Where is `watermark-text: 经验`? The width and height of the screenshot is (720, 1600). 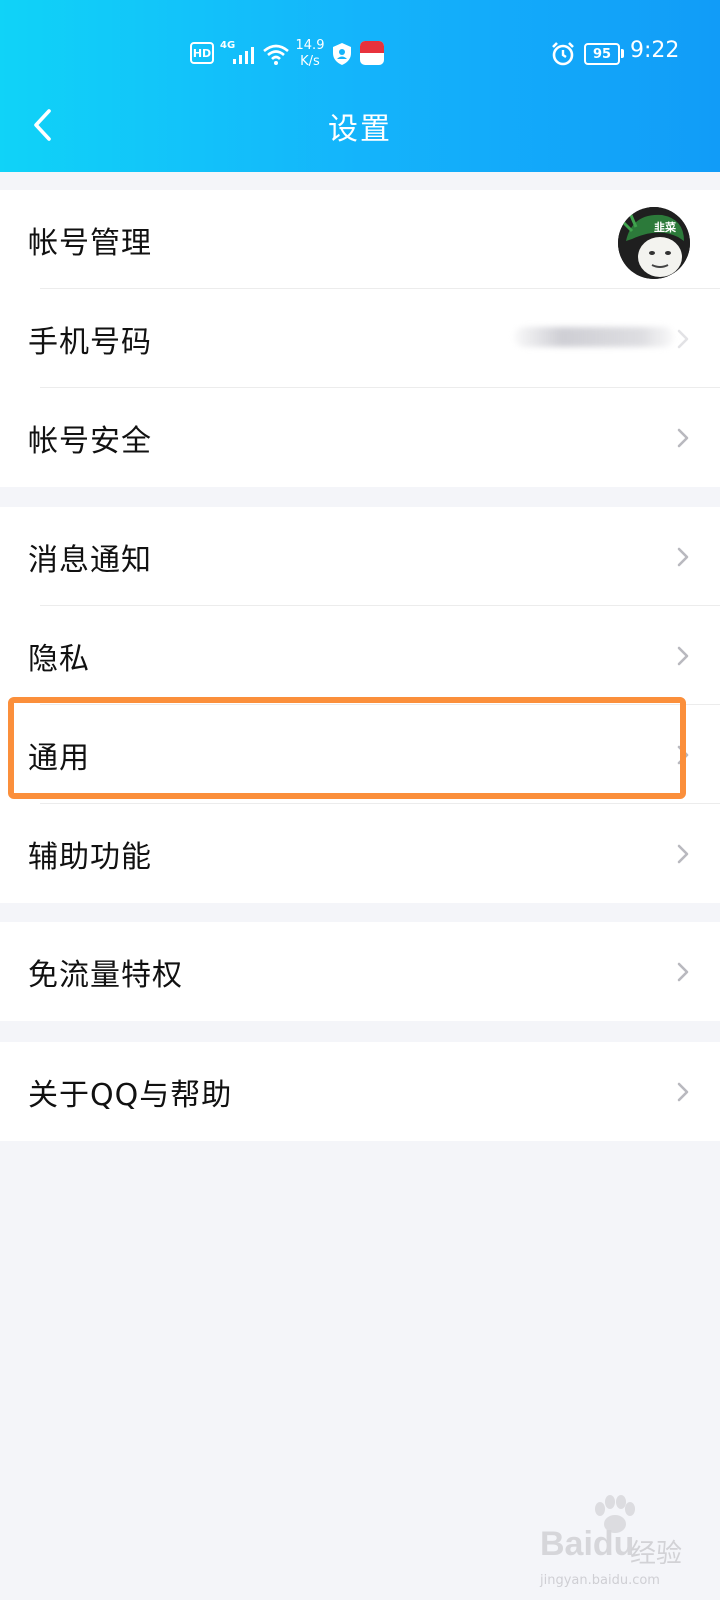 watermark-text: 经验 is located at coordinates (656, 1554).